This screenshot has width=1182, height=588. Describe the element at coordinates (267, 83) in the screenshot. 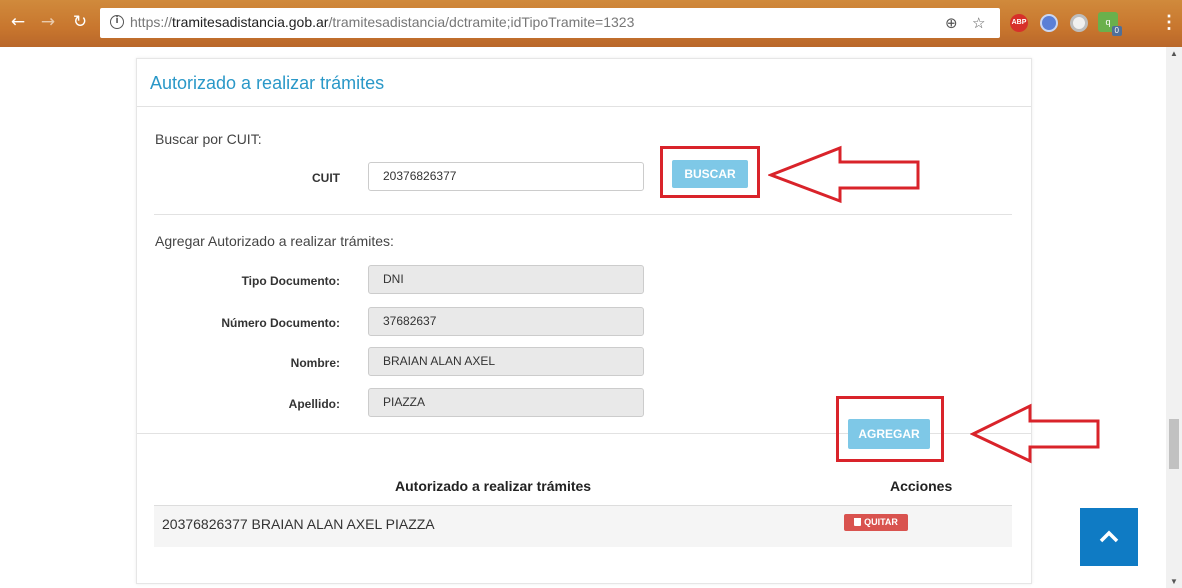

I see `panel-title: Autorizado a realizar trámites` at that location.